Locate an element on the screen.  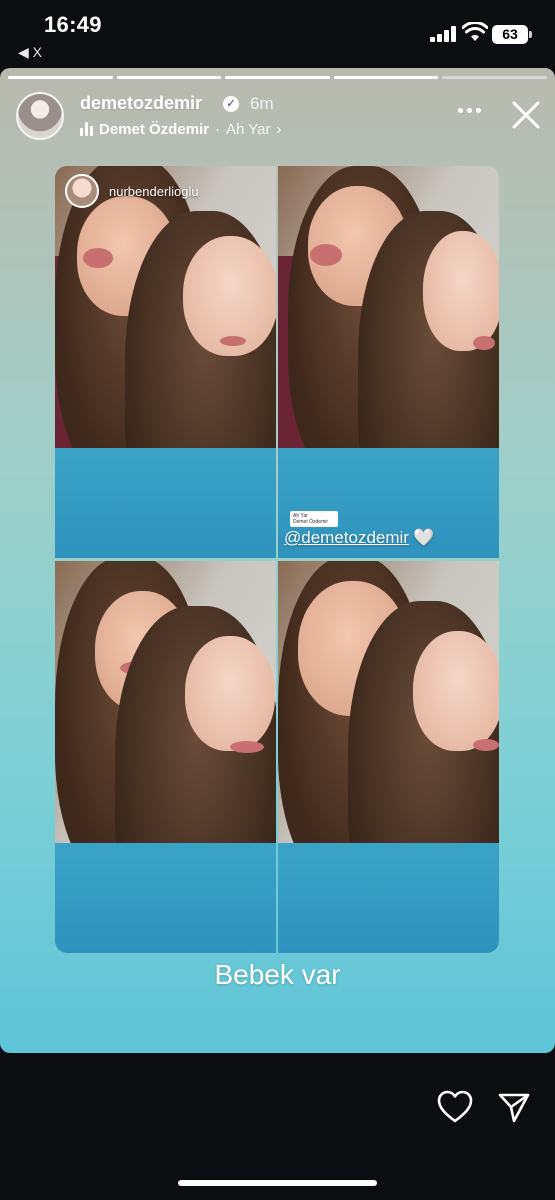
mention-sticker: nurbenderlioglu is located at coordinates (132, 191).